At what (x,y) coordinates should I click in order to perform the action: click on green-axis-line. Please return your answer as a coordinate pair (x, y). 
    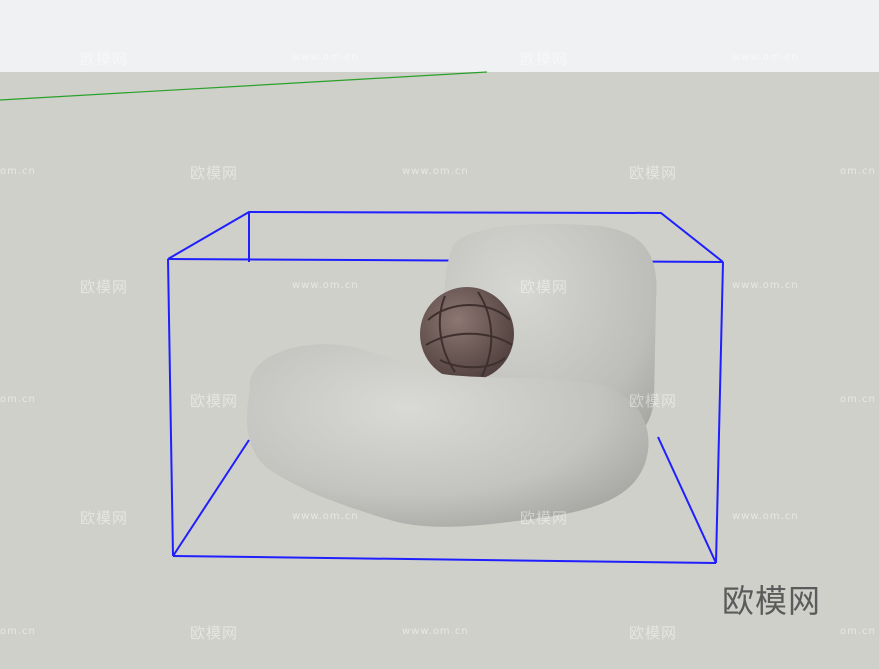
    Looking at the image, I should click on (244, 86).